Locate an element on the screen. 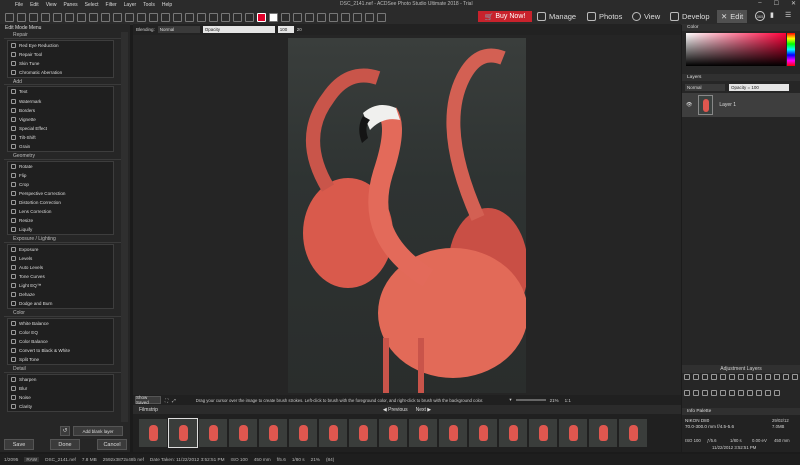  blending-select: Normal is located at coordinates (178, 29).